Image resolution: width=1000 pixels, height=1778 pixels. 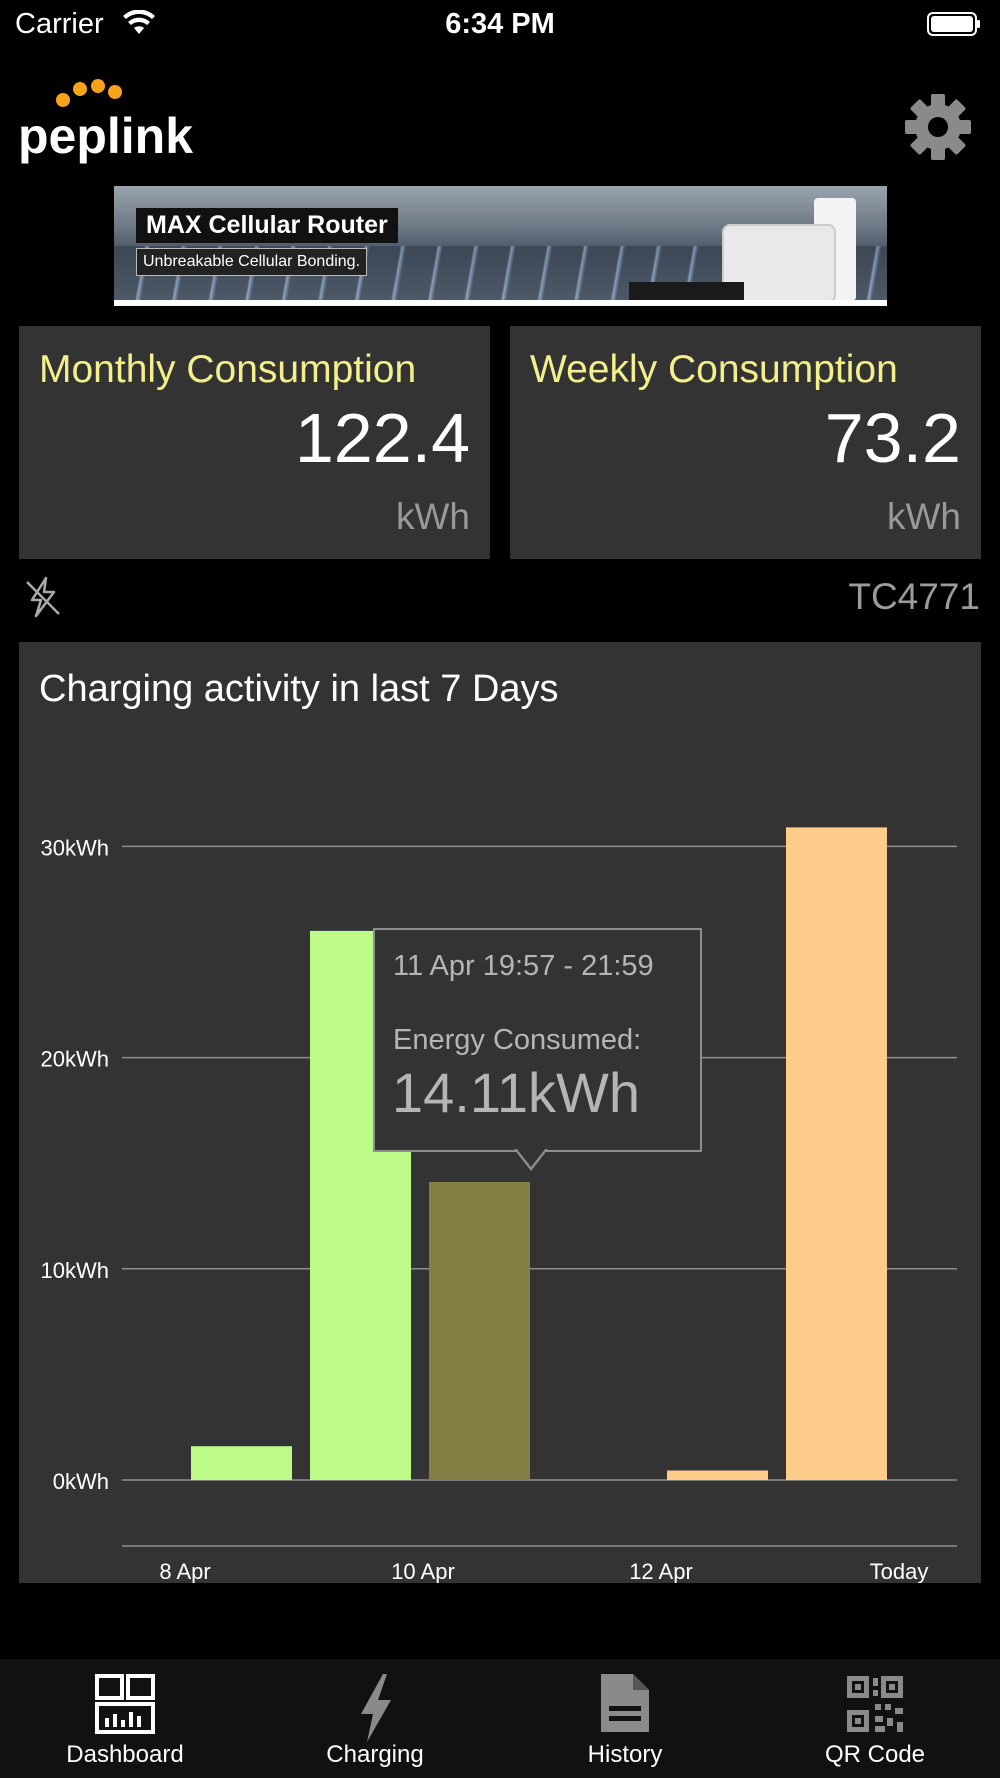 I want to click on monthly-consumption-value: 122.4, so click(x=382, y=438).